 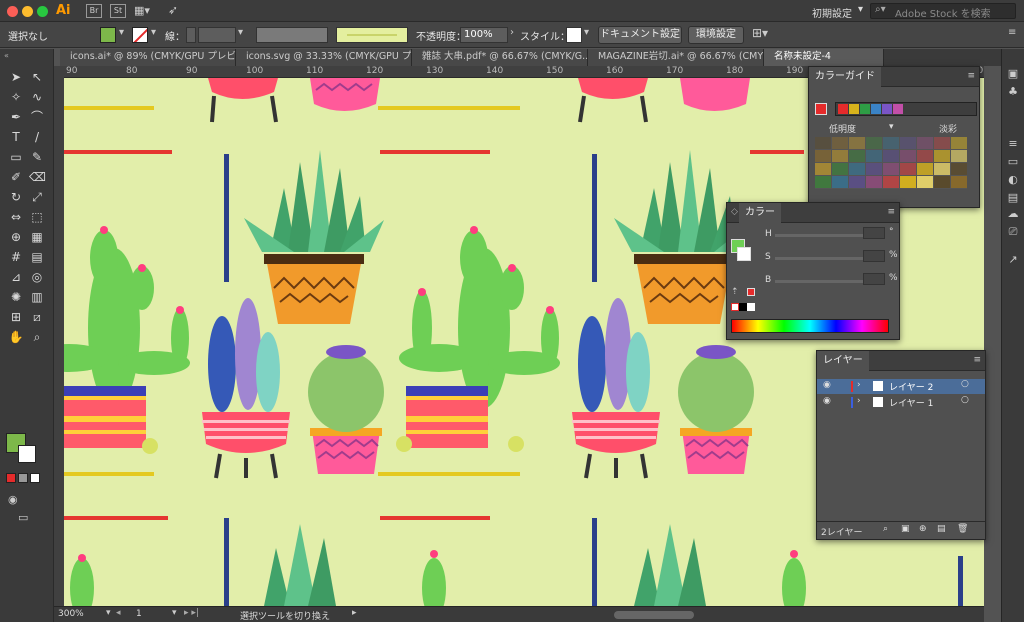 What do you see at coordinates (1013, 162) in the screenshot?
I see `pathfinder-icon: ▭` at bounding box center [1013, 162].